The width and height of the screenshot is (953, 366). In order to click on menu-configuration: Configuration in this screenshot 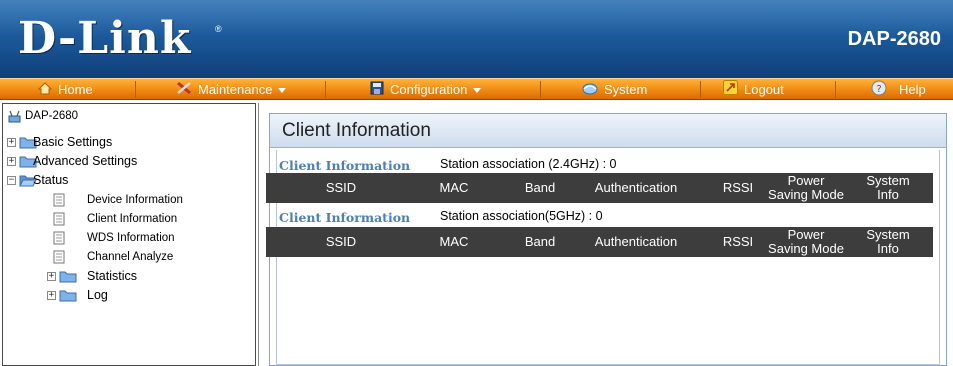, I will do `click(426, 90)`.